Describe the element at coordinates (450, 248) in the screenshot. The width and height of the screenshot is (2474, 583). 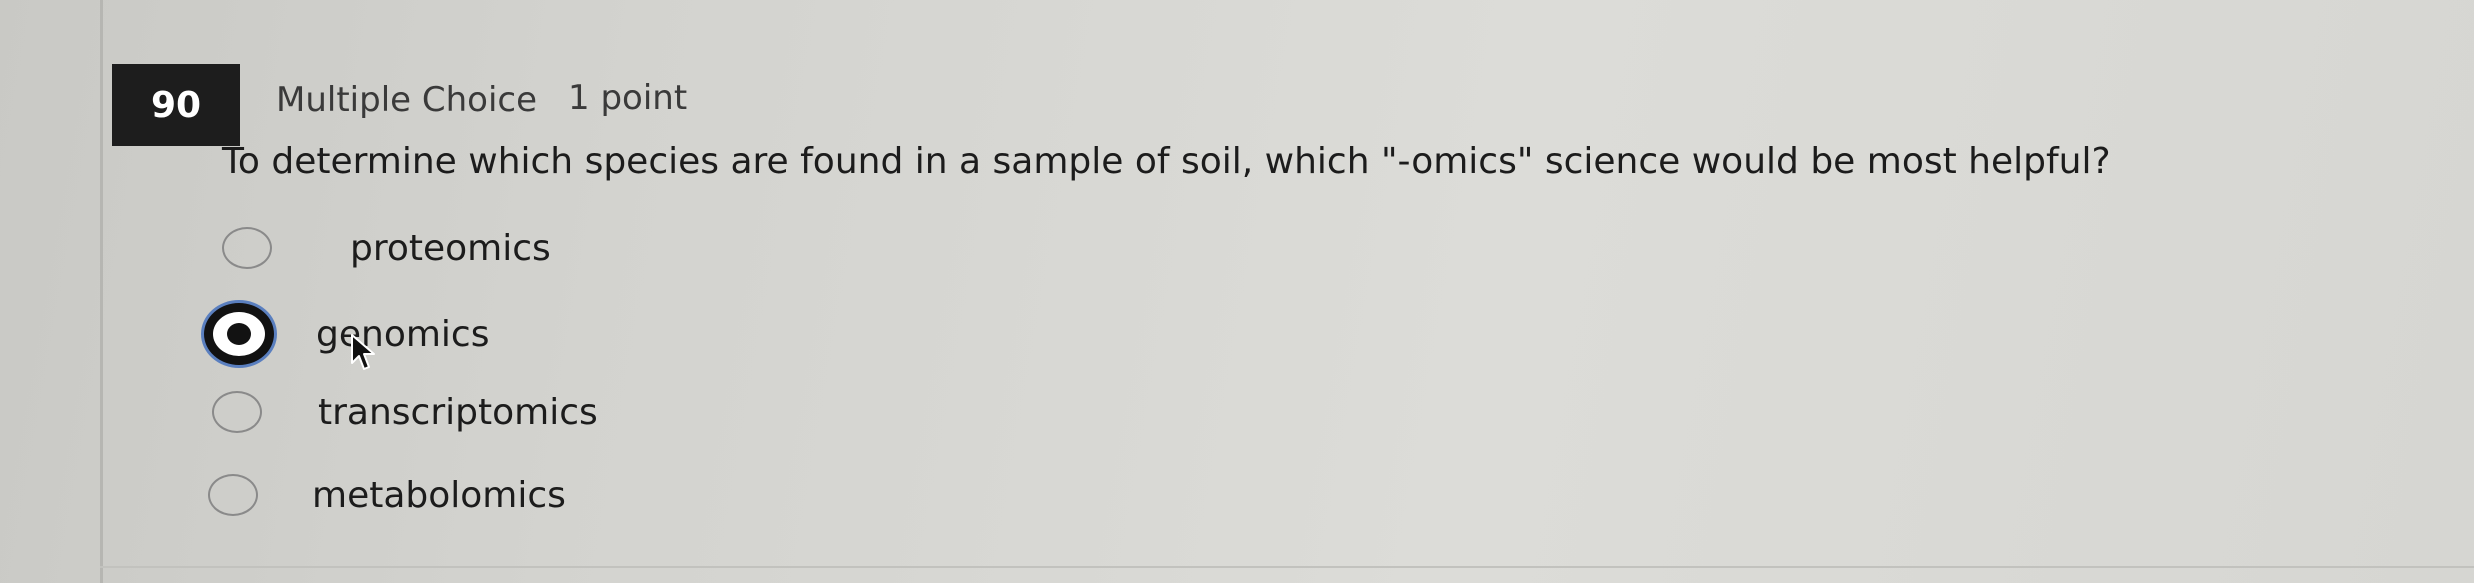
I see `option-label: proteomics` at that location.